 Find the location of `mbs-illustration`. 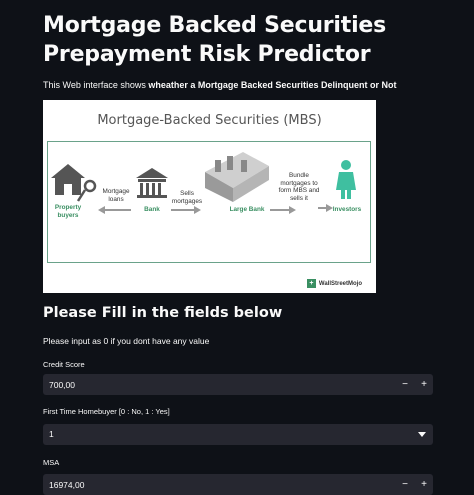

mbs-illustration is located at coordinates (203, 183).